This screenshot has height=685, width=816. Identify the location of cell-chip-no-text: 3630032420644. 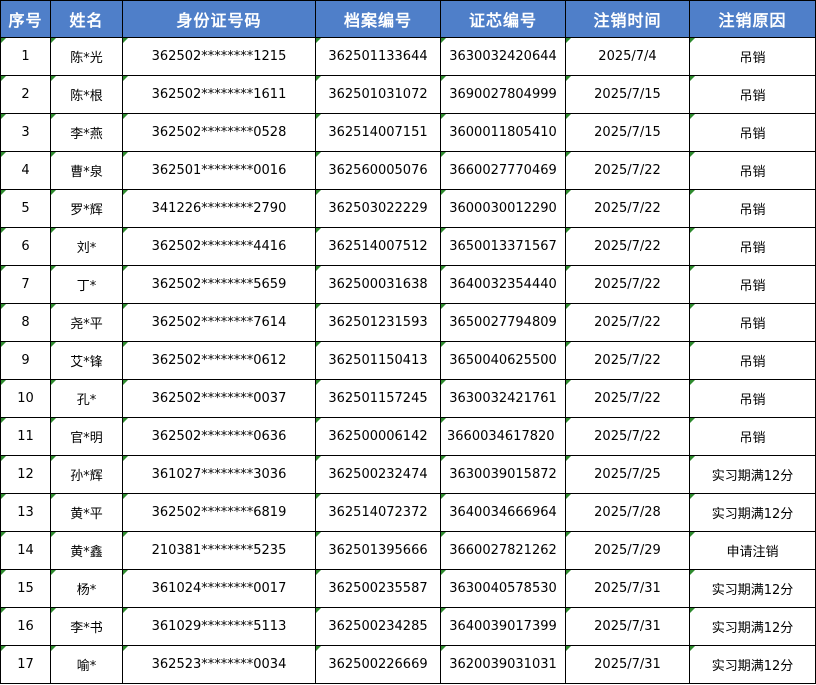
(503, 56).